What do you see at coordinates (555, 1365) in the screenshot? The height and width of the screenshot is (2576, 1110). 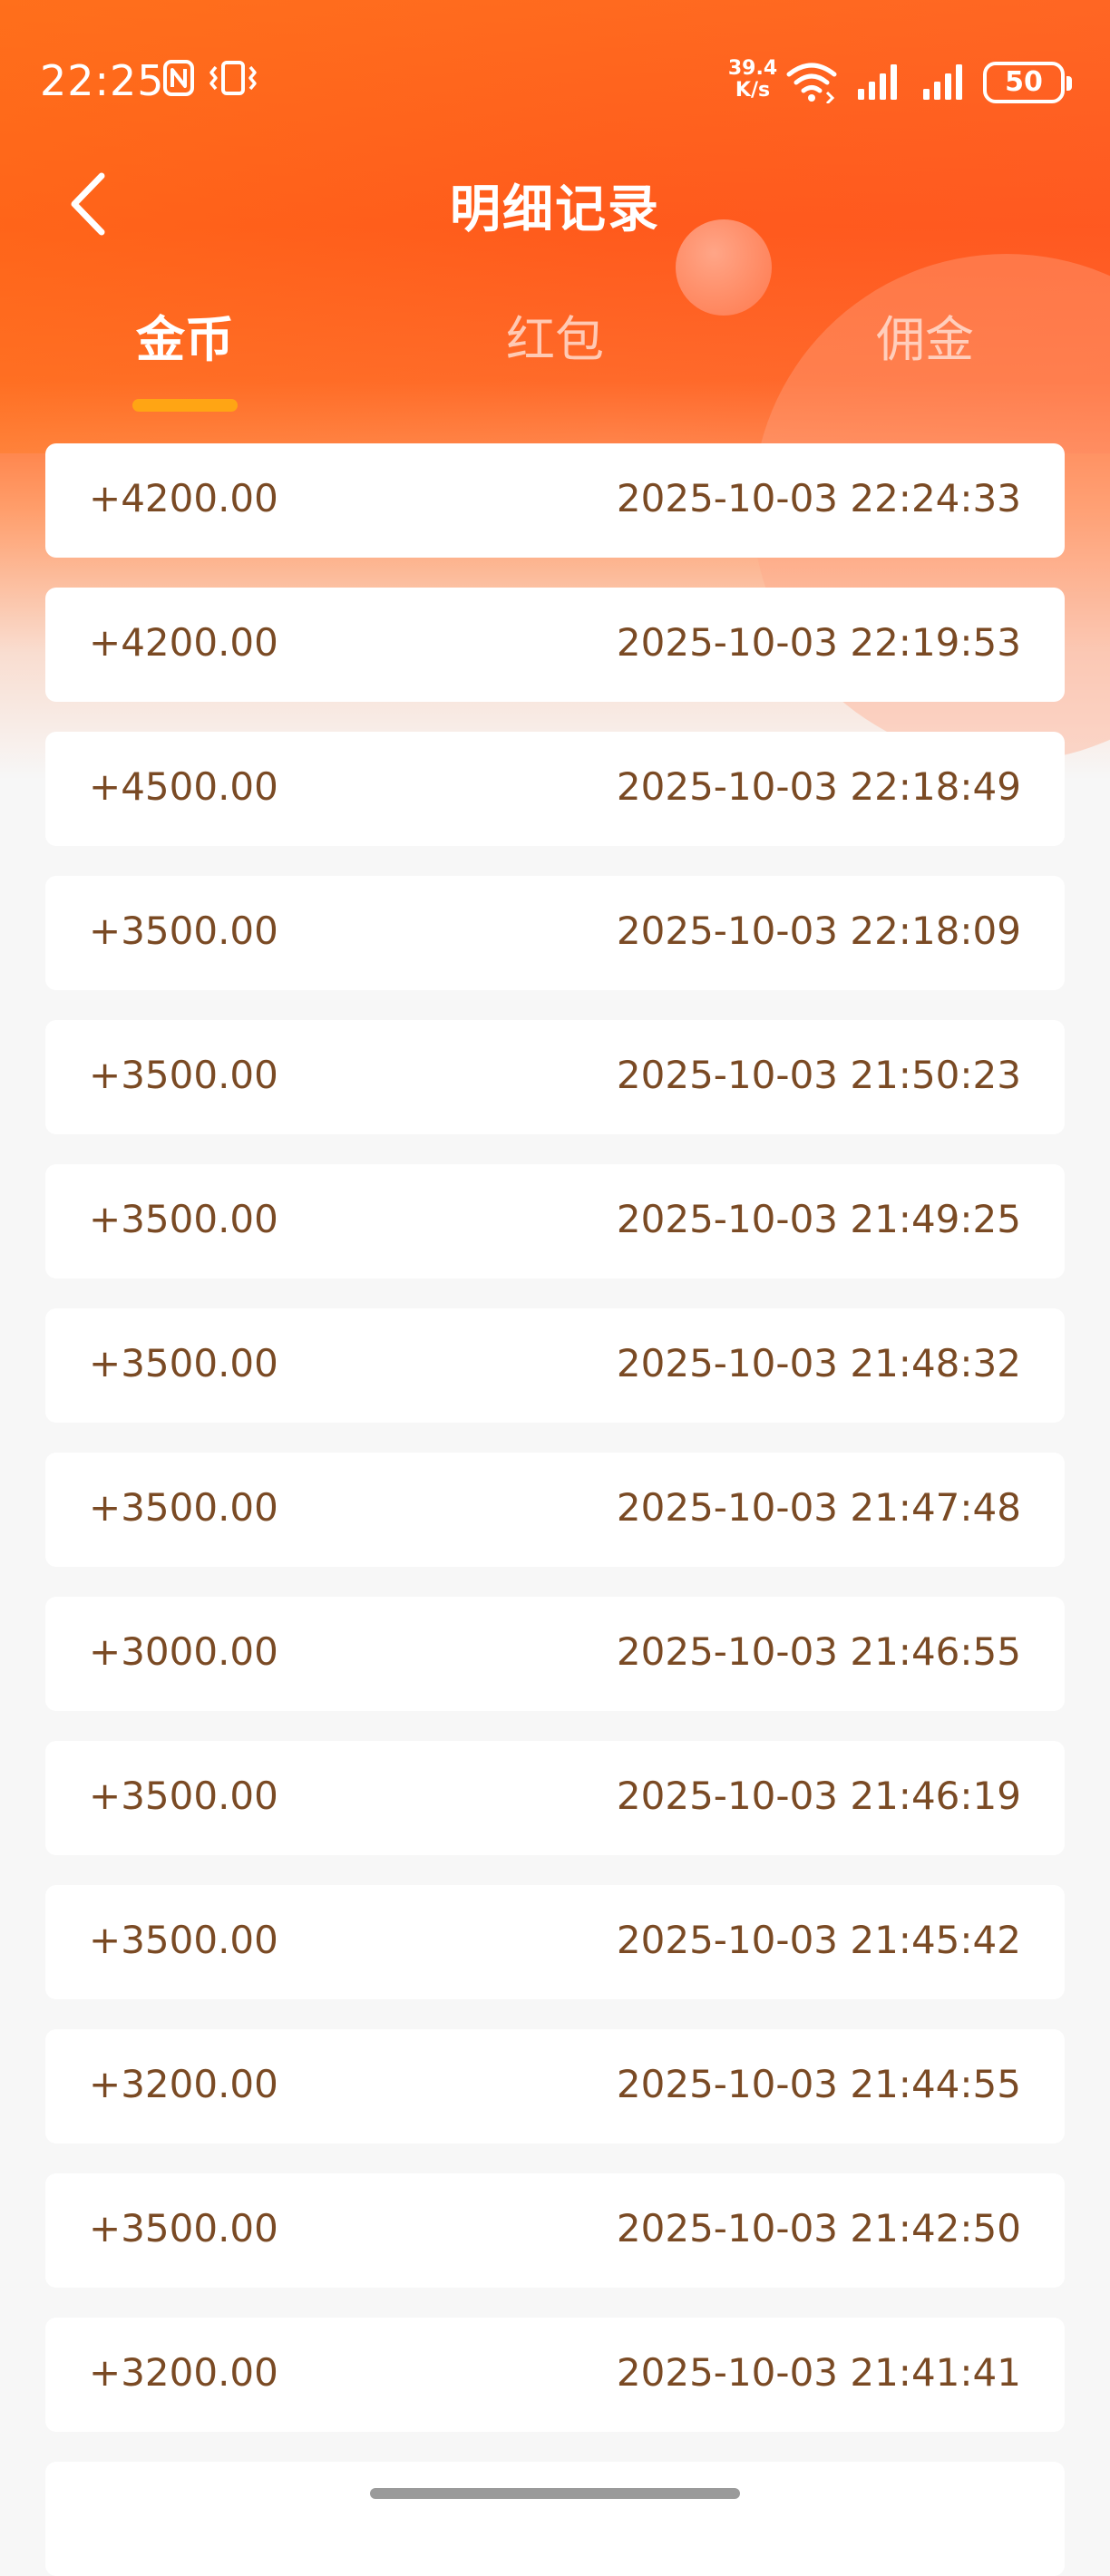 I see `list-item: +3500.00 2025-10-03 21:48:32` at bounding box center [555, 1365].